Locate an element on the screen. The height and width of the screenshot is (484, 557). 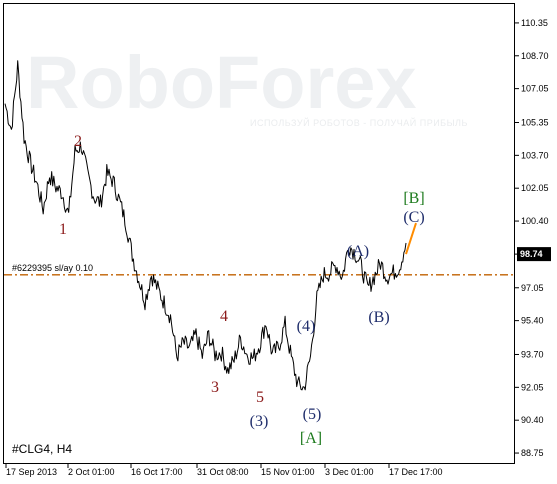
wave-label: 1 is located at coordinates (63, 229).